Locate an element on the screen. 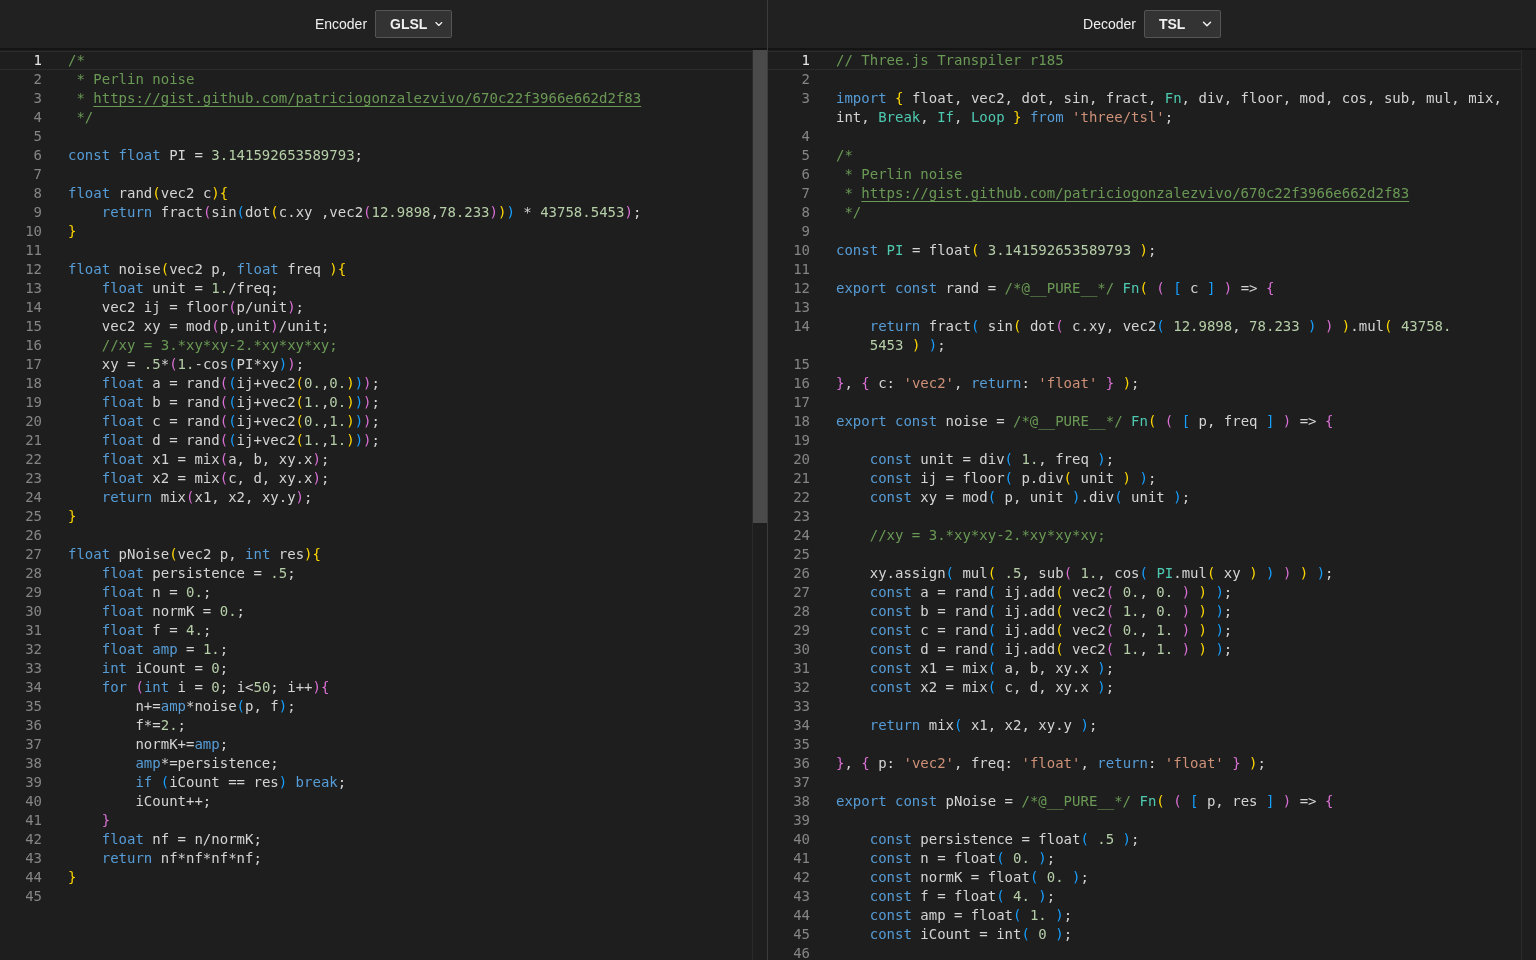 This screenshot has width=1536, height=960. line-number: 20 is located at coordinates (33, 421).